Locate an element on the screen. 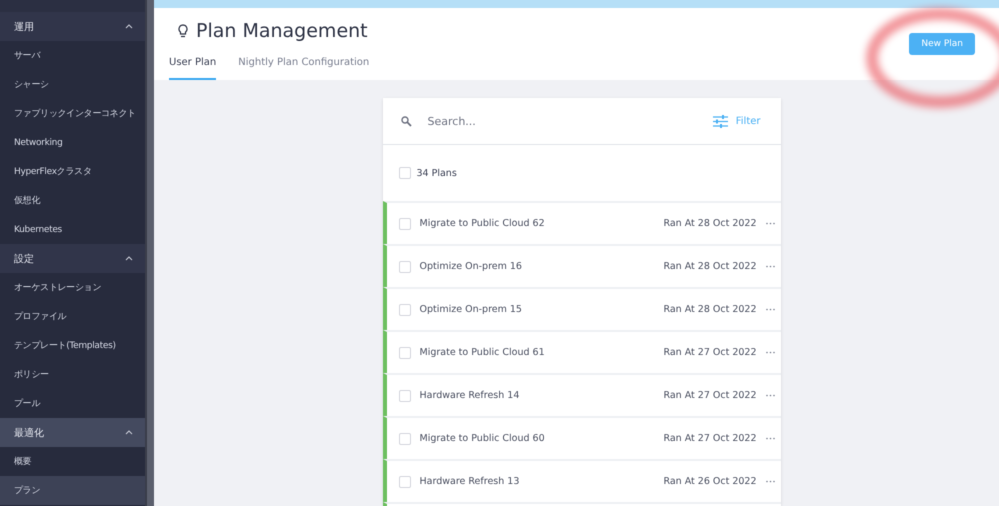 The width and height of the screenshot is (999, 506). sidebar-group: 最適化 is located at coordinates (72, 432).